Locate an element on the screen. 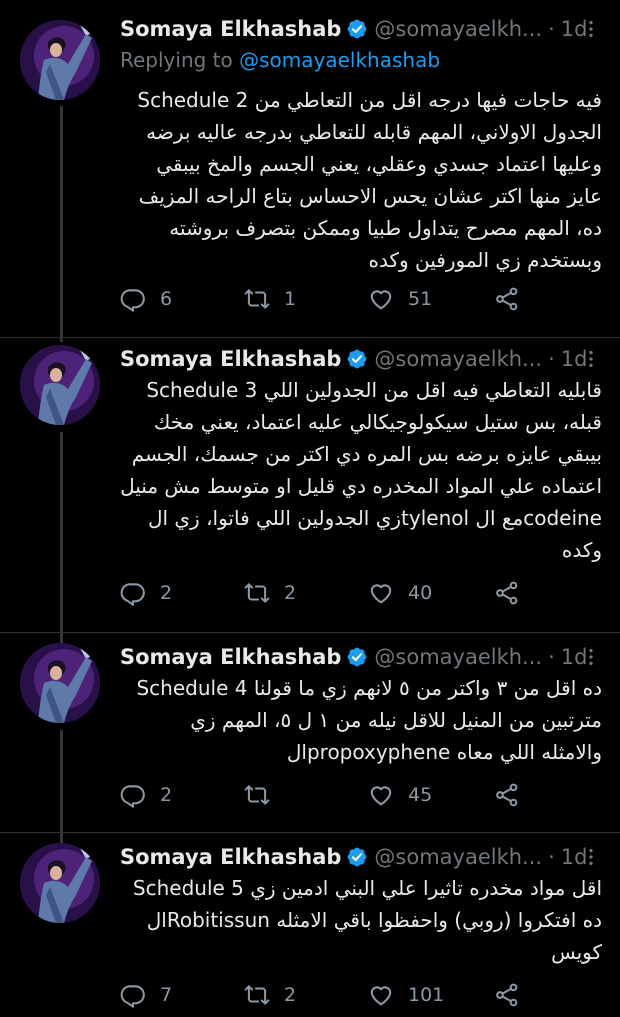  reply-count: 6 is located at coordinates (166, 299).